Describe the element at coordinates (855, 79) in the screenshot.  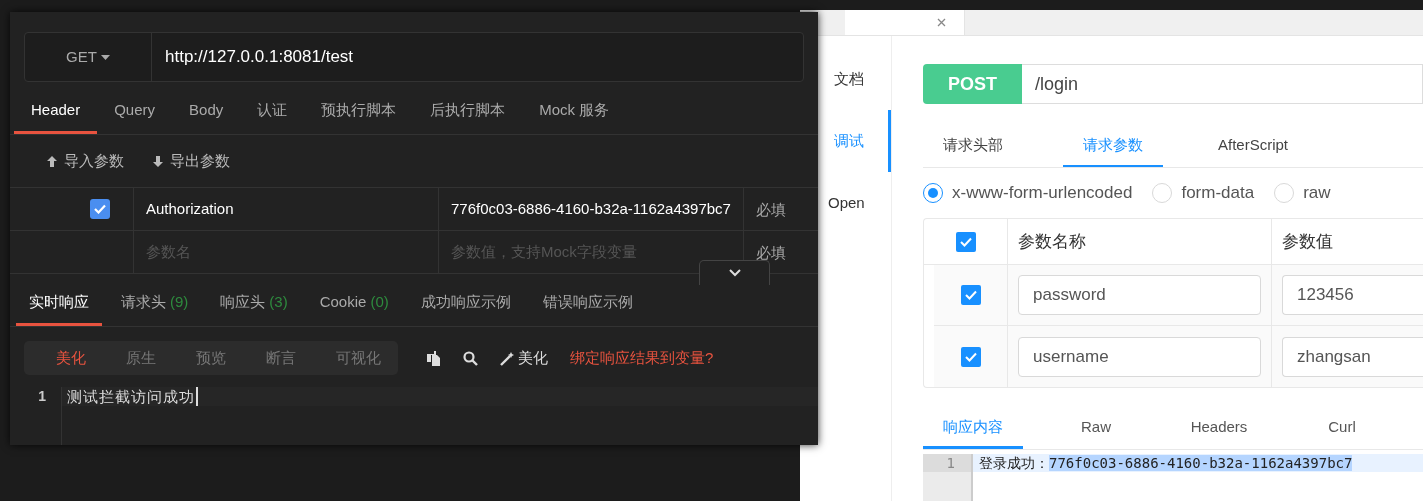
I see `sidebar-item: 文档` at that location.